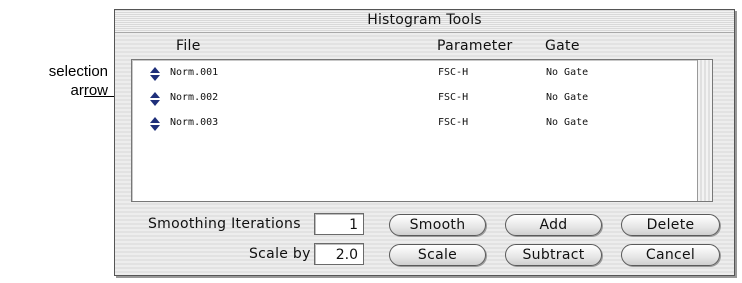 Image resolution: width=742 pixels, height=283 pixels. Describe the element at coordinates (188, 46) in the screenshot. I see `column-header-file: File` at that location.